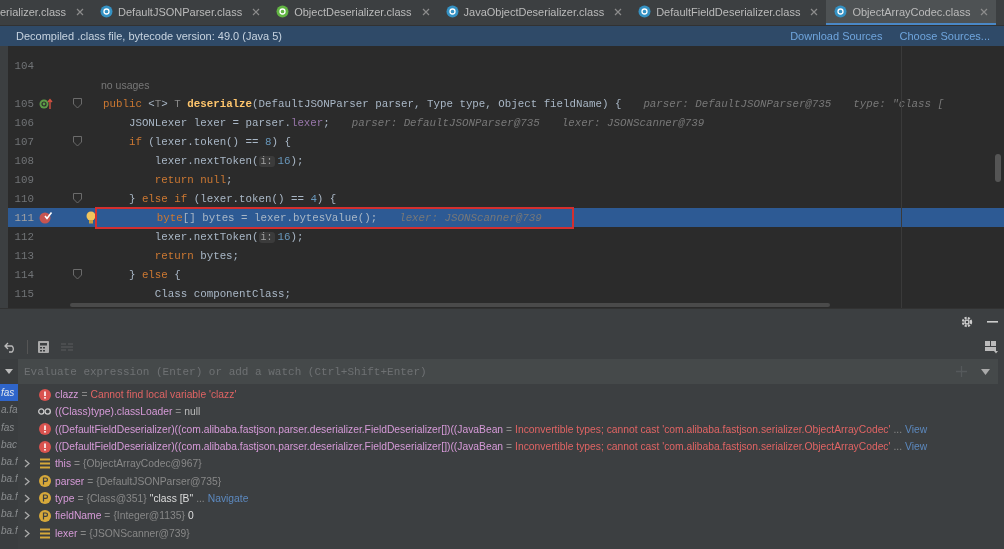  What do you see at coordinates (44, 446) in the screenshot?
I see `error-icon` at bounding box center [44, 446].